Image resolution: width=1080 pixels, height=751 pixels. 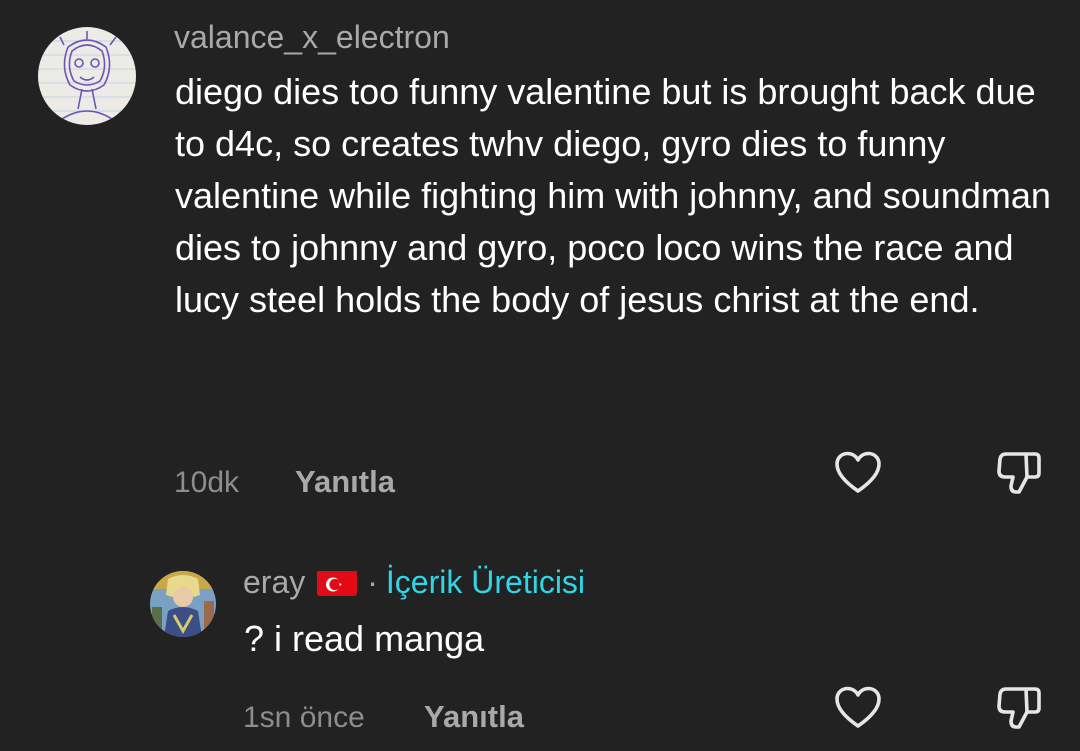 I want to click on sketch-portrait-icon, so click(x=87, y=76).